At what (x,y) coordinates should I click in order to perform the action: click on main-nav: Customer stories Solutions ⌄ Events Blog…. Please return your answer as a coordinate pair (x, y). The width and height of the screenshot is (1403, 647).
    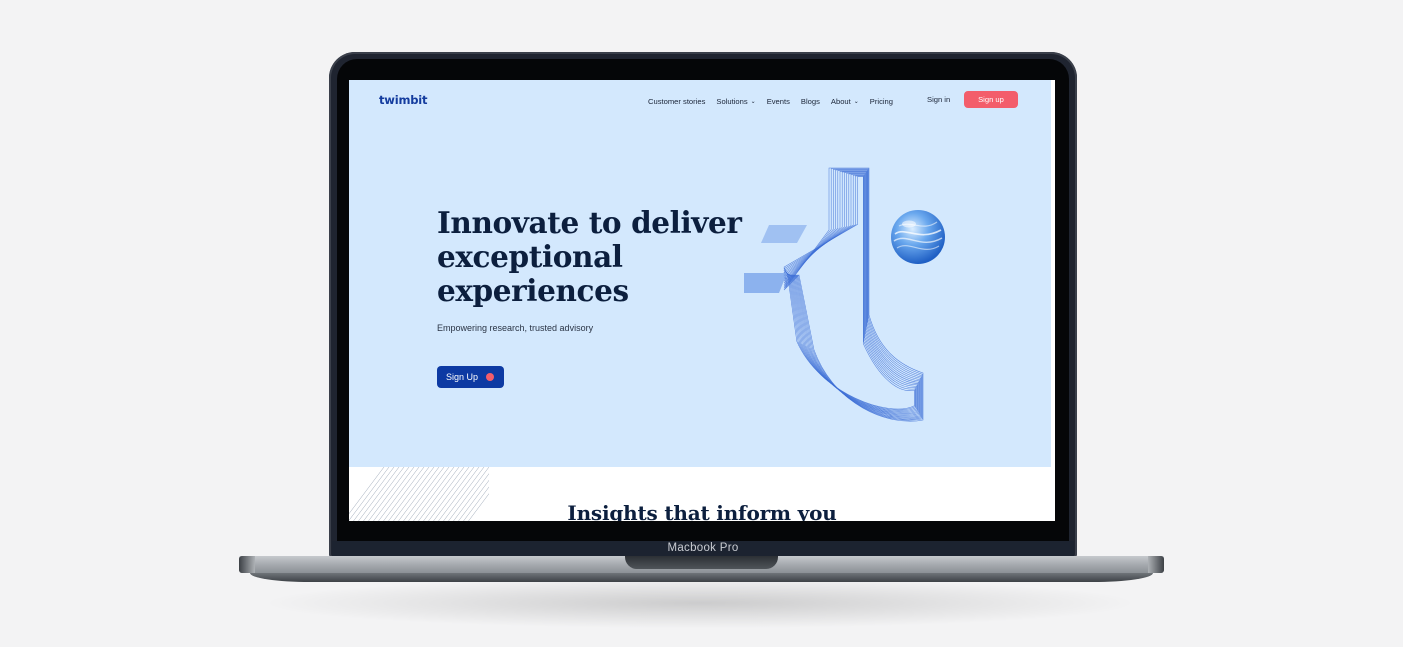
    Looking at the image, I should click on (776, 101).